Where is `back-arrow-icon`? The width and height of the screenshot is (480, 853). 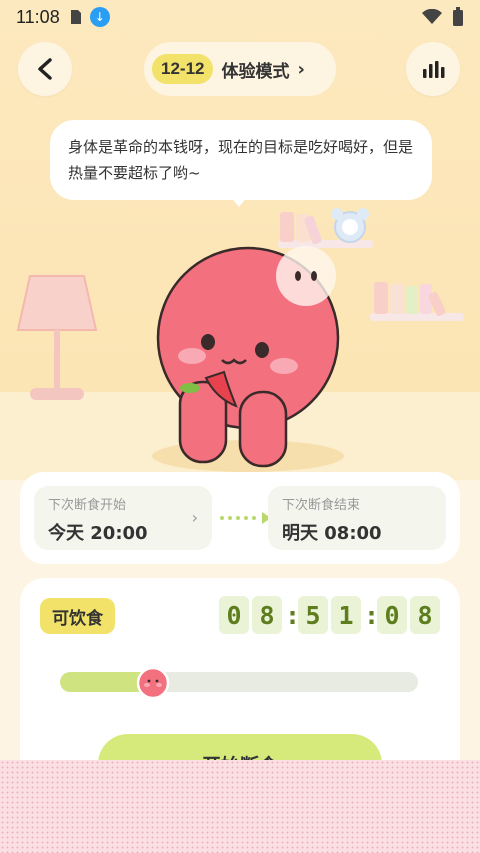
back-arrow-icon is located at coordinates (45, 69).